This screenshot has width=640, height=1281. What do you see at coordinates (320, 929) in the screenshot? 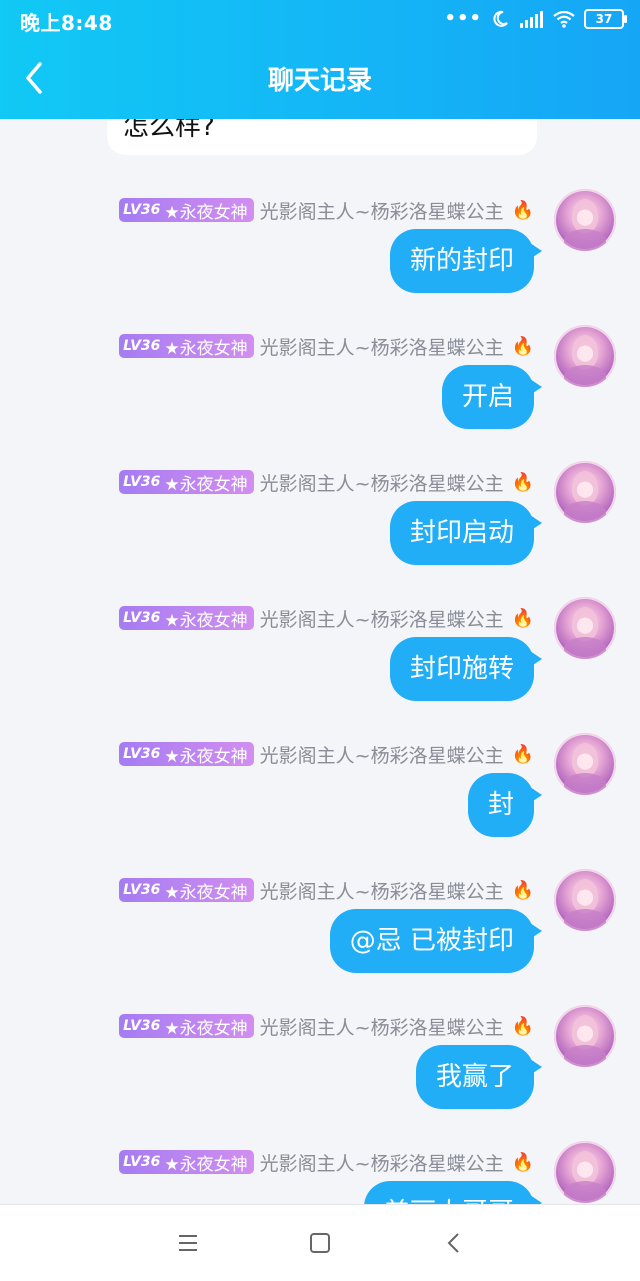
I see `chat-message: LV36 ★永夜女神 光影阁主人~杨彩洛星蝶公主 🔥 @忌 已被封印` at bounding box center [320, 929].